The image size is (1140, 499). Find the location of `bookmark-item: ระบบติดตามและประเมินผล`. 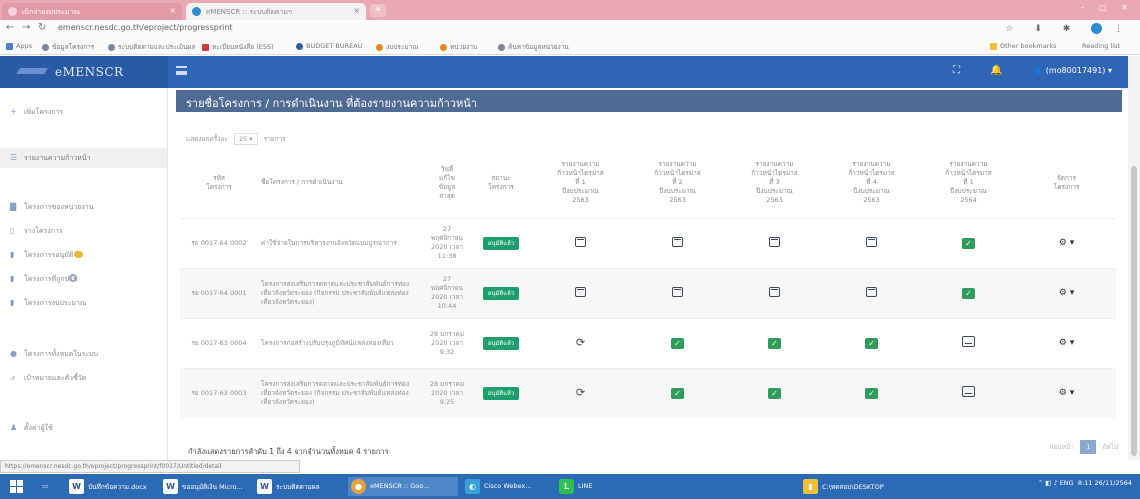

bookmark-item: ระบบติดตามและประเมินผล is located at coordinates (151, 47).